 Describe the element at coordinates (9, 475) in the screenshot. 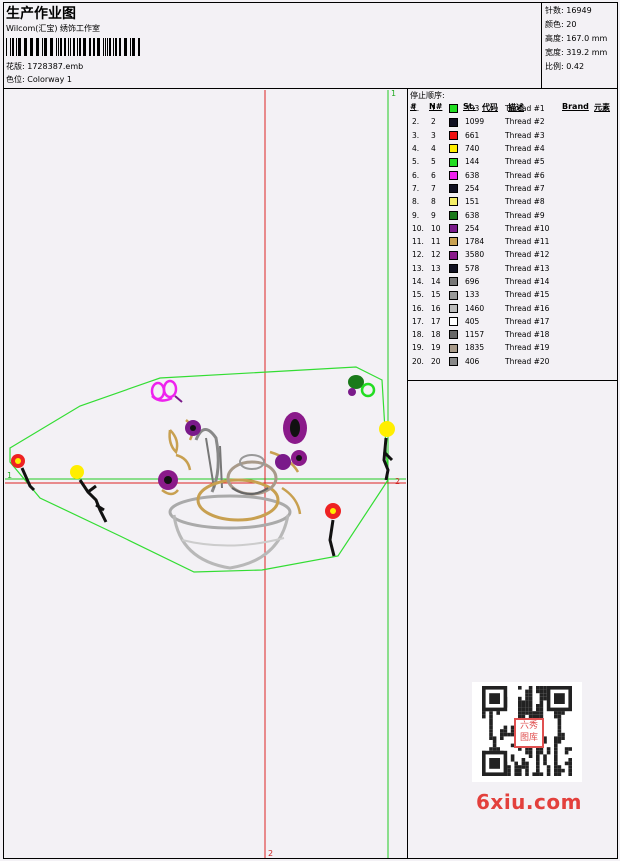

I see `axis-label-left: 1` at that location.